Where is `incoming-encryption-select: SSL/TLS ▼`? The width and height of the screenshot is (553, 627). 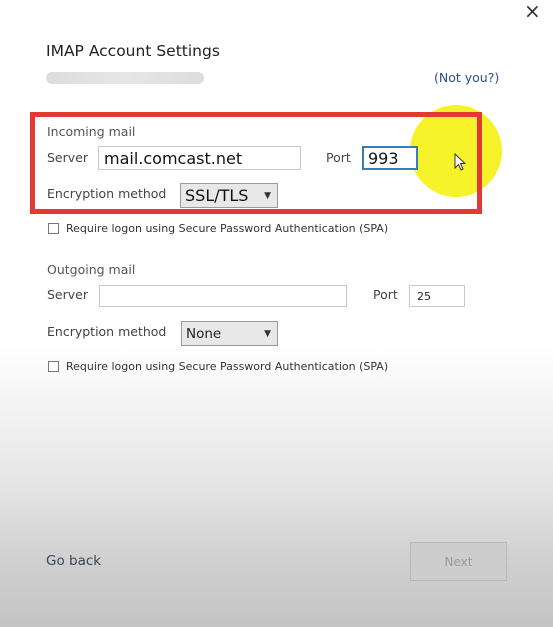 incoming-encryption-select: SSL/TLS ▼ is located at coordinates (229, 195).